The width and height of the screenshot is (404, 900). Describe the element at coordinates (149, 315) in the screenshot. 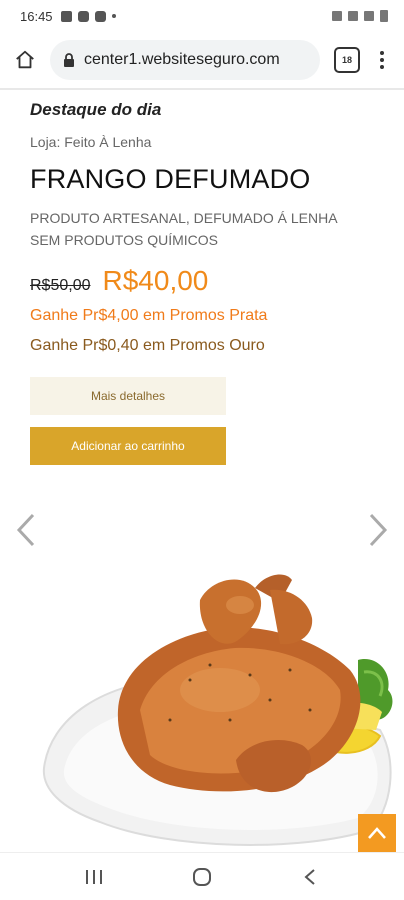

I see `promo-silver: Ganhe Pr$4,00 em Promos Prata` at that location.